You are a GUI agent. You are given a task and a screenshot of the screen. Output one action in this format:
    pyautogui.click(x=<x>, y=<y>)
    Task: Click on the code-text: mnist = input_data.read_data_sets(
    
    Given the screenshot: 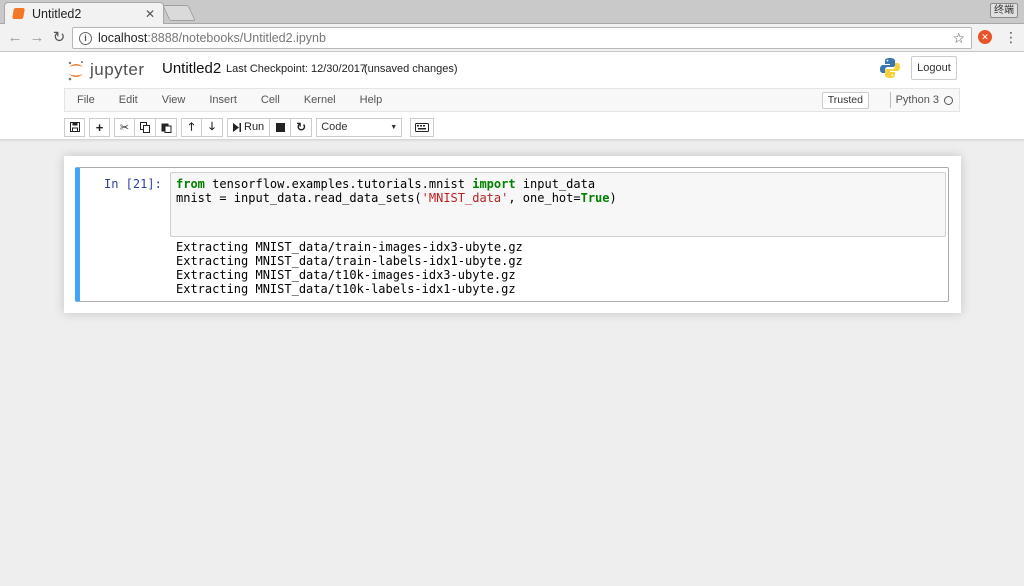 What is the action you would take?
    pyautogui.click(x=299, y=198)
    